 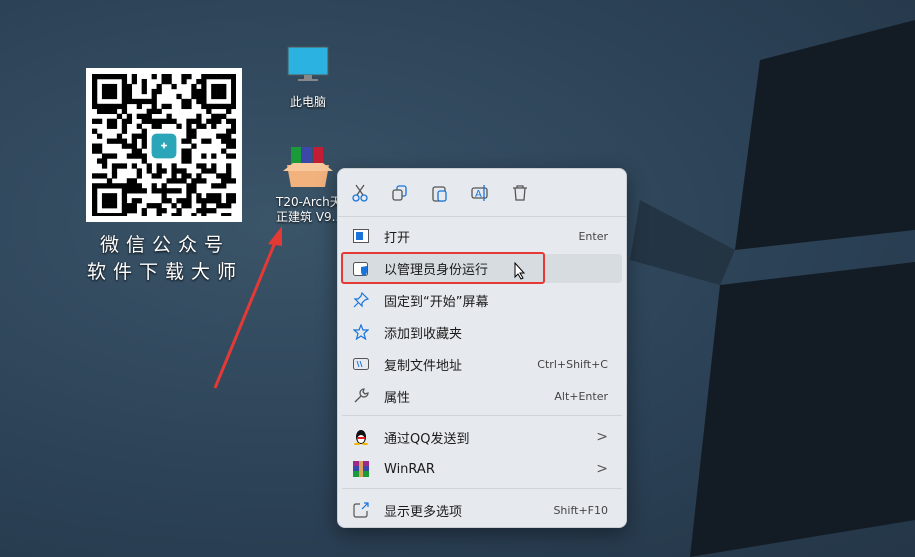 I want to click on rename-icon: A, so click(x=480, y=193).